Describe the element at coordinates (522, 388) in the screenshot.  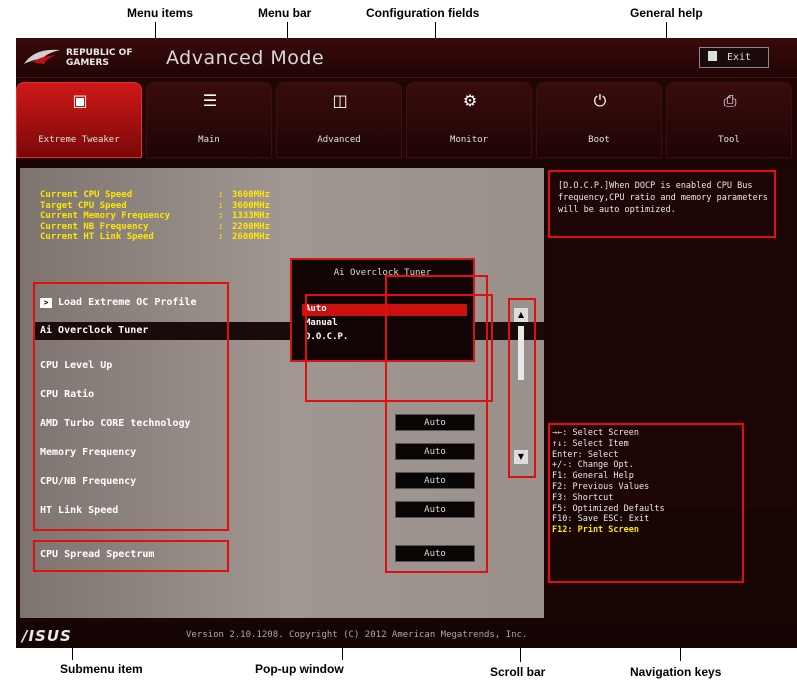
I see `scroll-bar-box` at that location.